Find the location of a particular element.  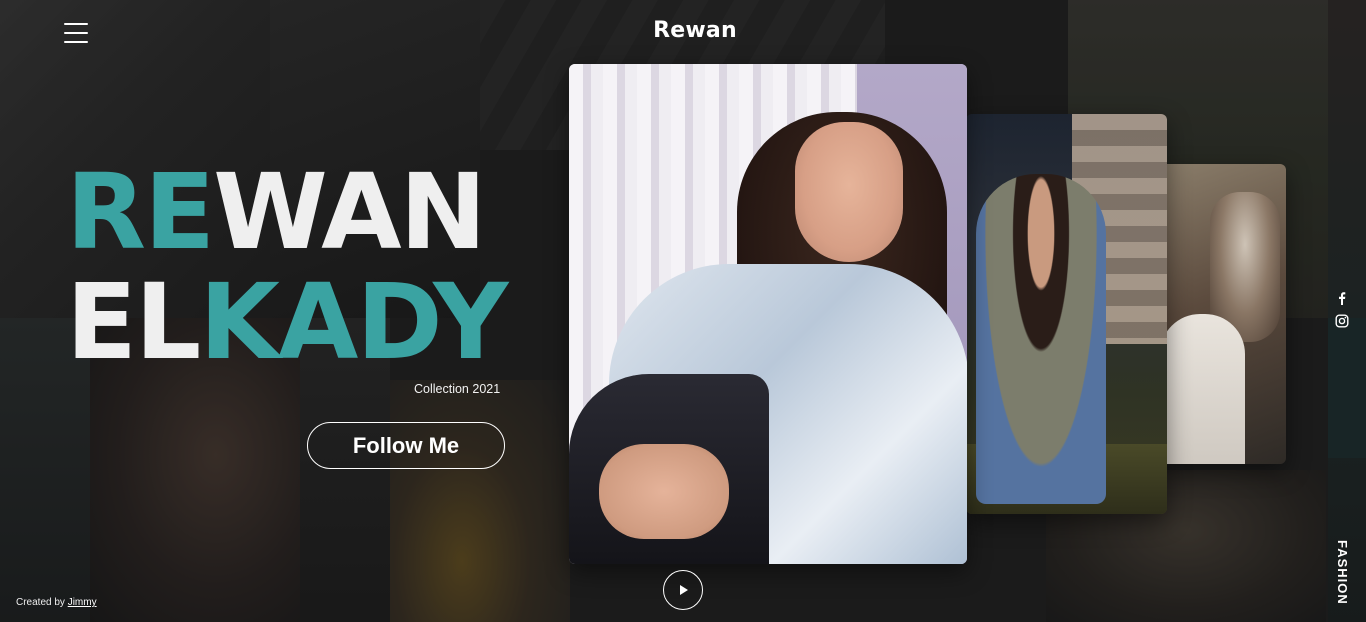

hero-title-text: EL is located at coordinates (133, 322).